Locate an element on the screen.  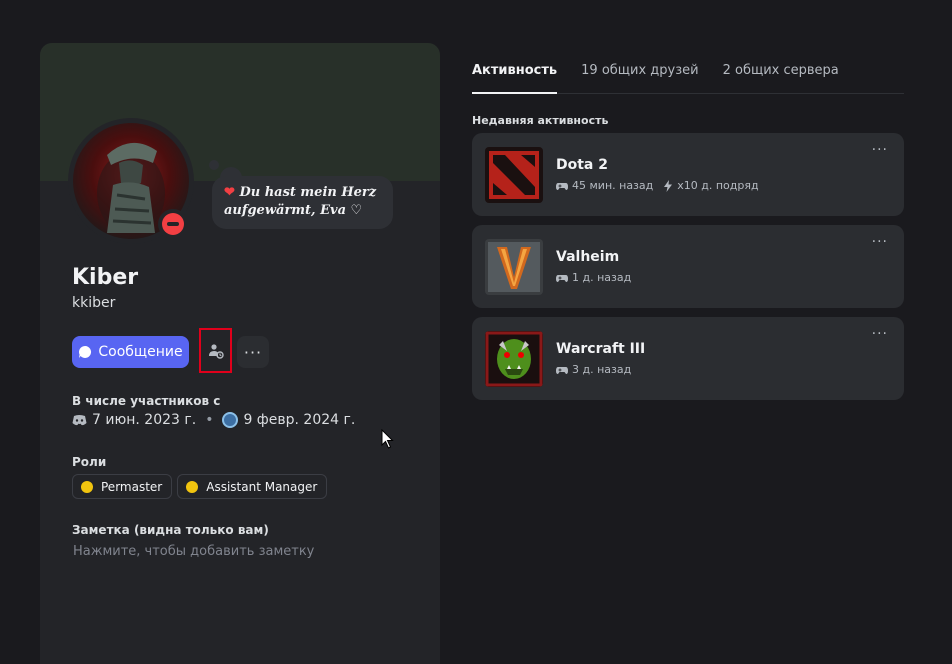
tab-mutual-friends: 19 общих друзей is located at coordinates (639, 78).